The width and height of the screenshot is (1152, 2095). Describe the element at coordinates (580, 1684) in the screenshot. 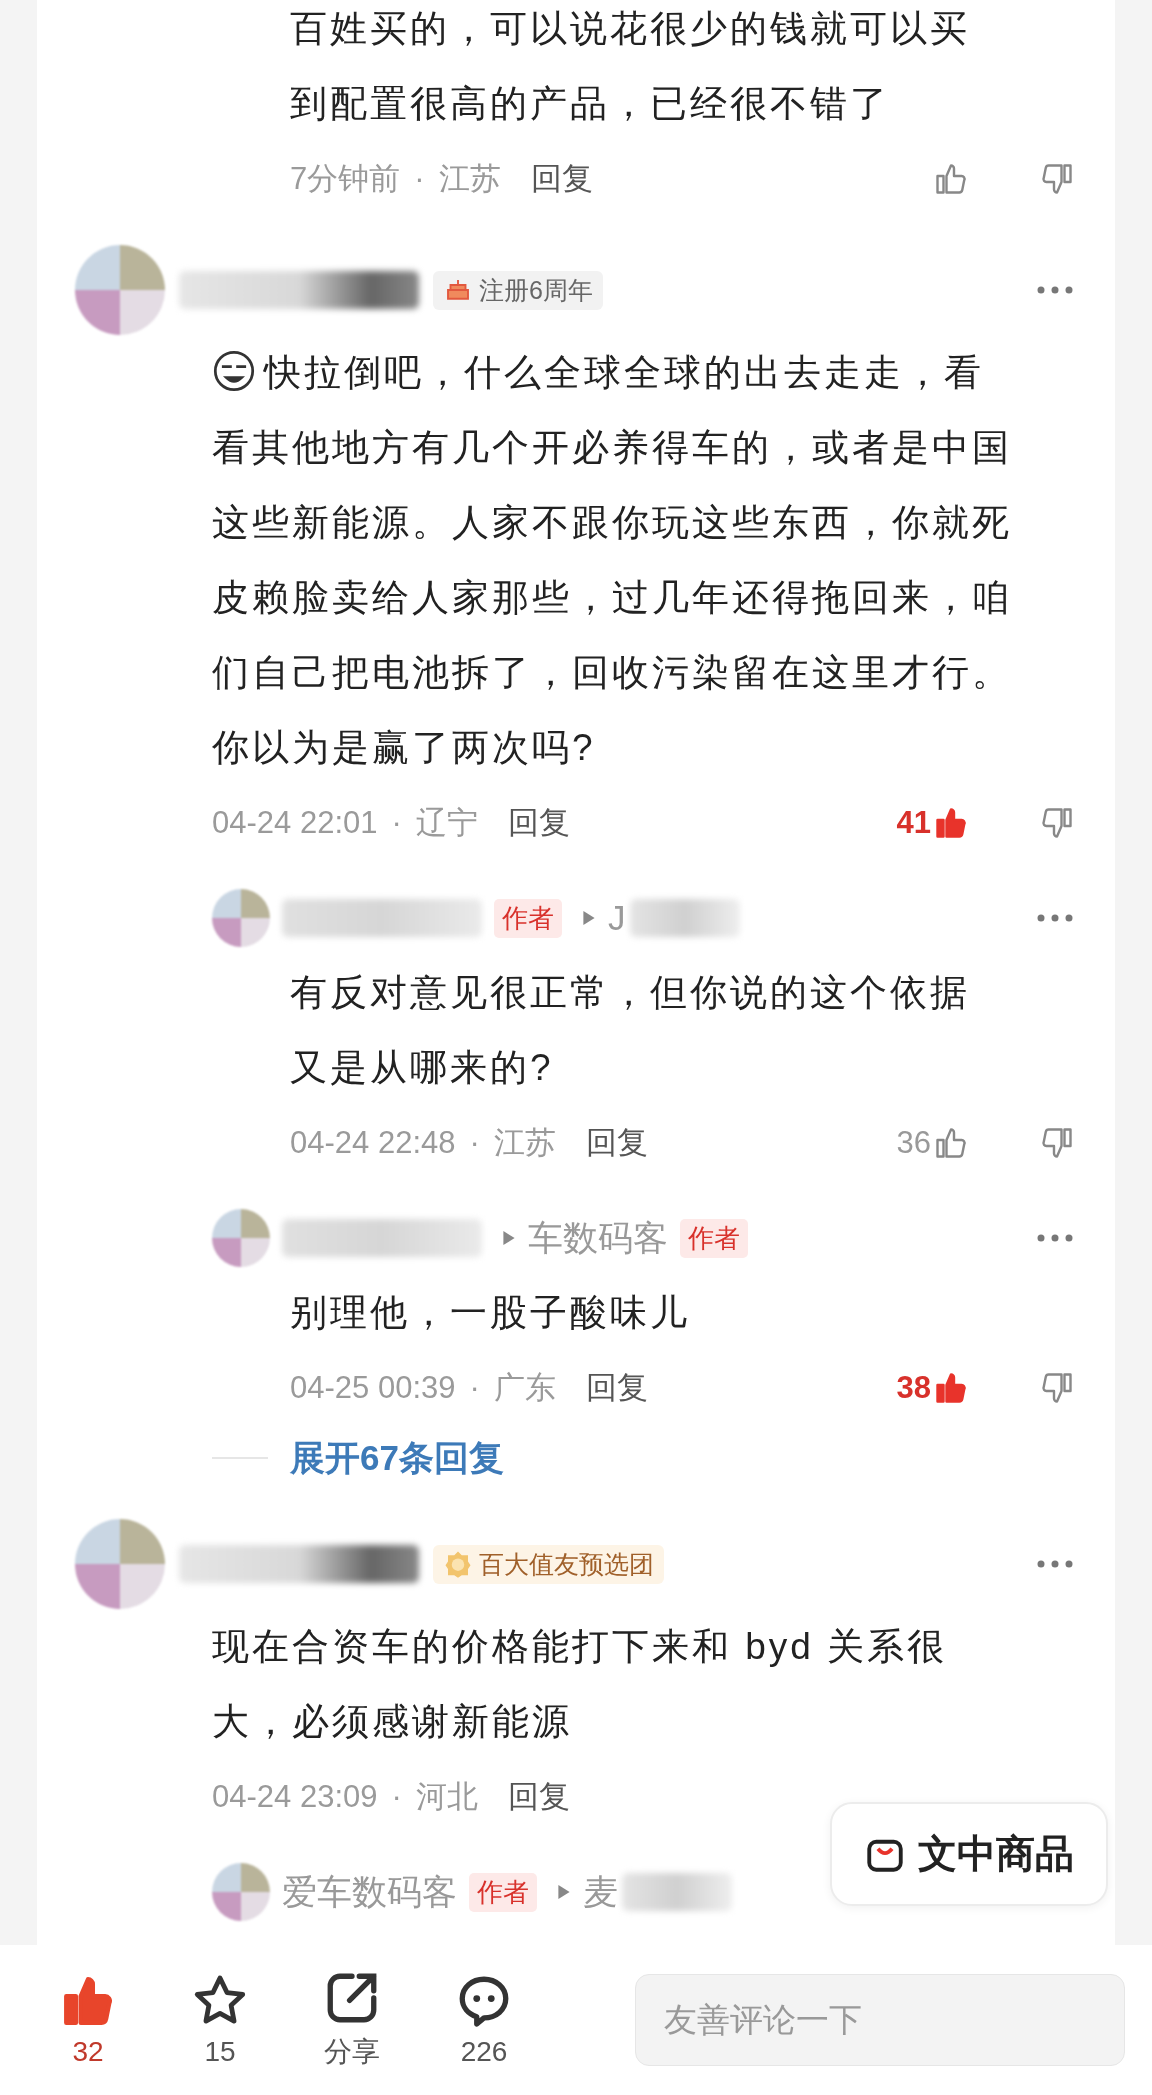

I see `comment-text: 现在合资车的价格能打下来和 byd 关系很大，必须感谢新能源` at that location.